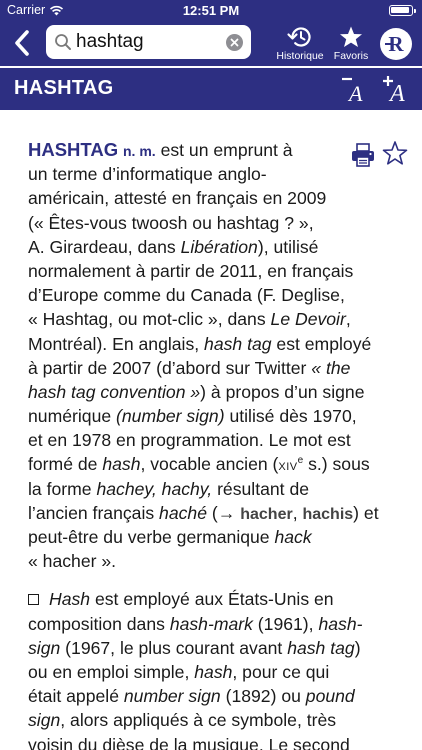 Image resolution: width=422 pixels, height=750 pixels. I want to click on grammar-label: n. m., so click(139, 151).